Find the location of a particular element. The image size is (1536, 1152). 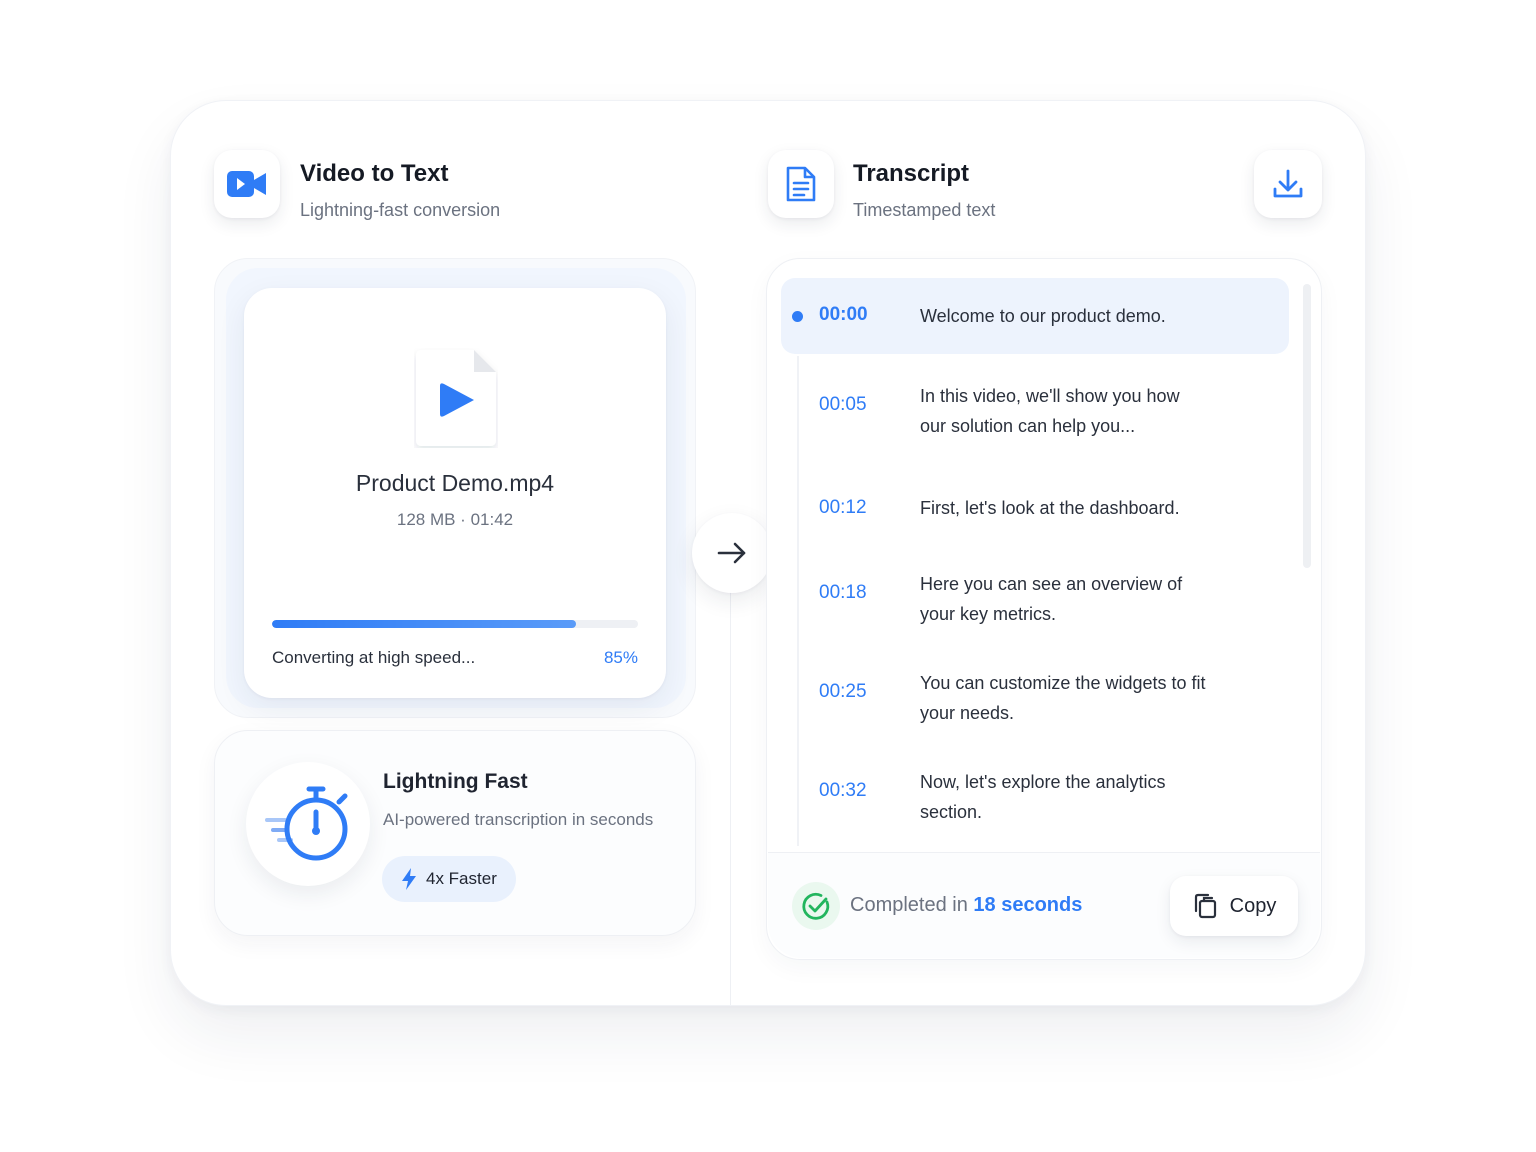

converter-subtitle: Lightning-fast conversion is located at coordinates (400, 210).